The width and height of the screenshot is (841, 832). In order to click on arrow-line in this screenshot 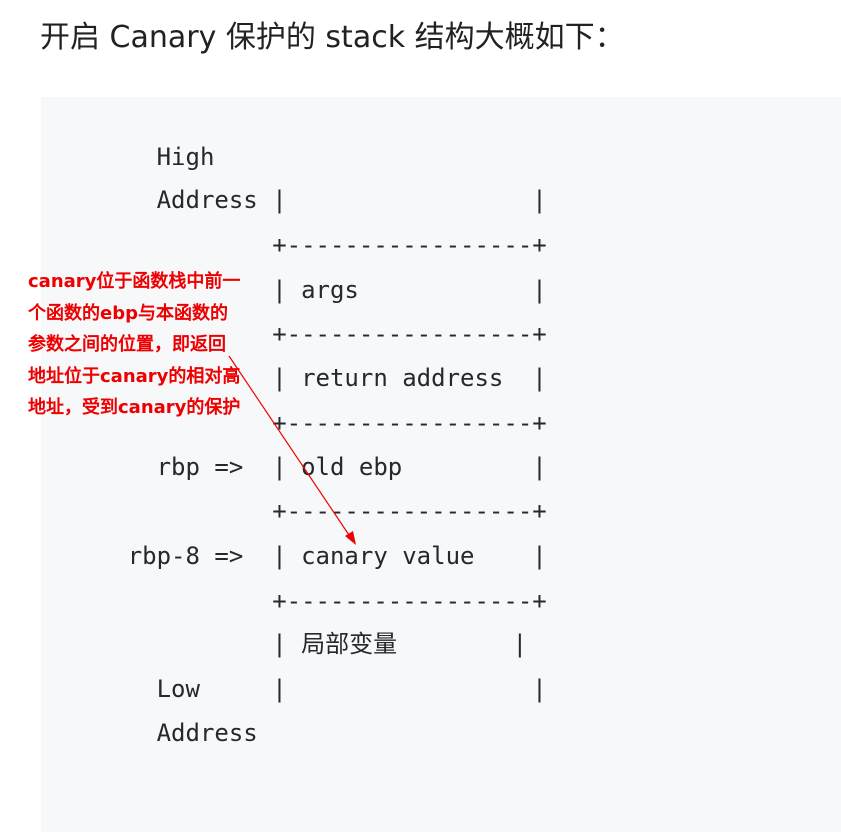, I will do `click(290, 447)`.